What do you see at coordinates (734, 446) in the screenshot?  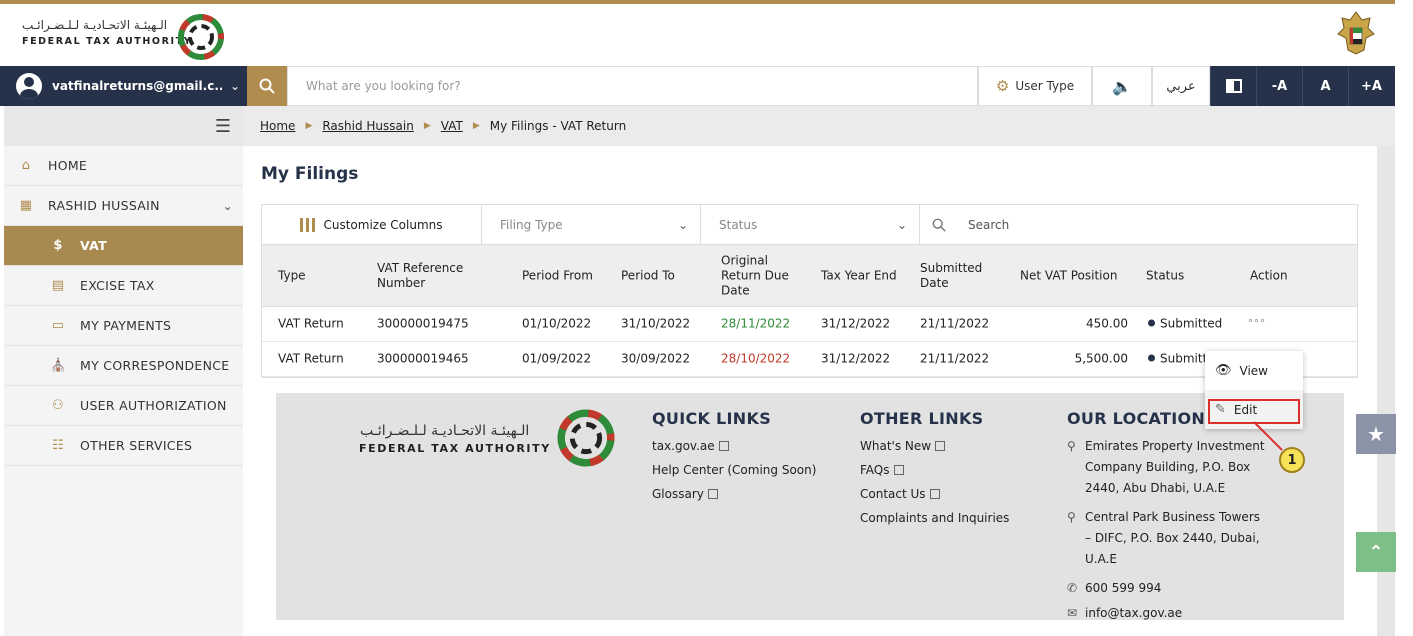 I see `quick-link-tax-gov: tax.gov.ae` at bounding box center [734, 446].